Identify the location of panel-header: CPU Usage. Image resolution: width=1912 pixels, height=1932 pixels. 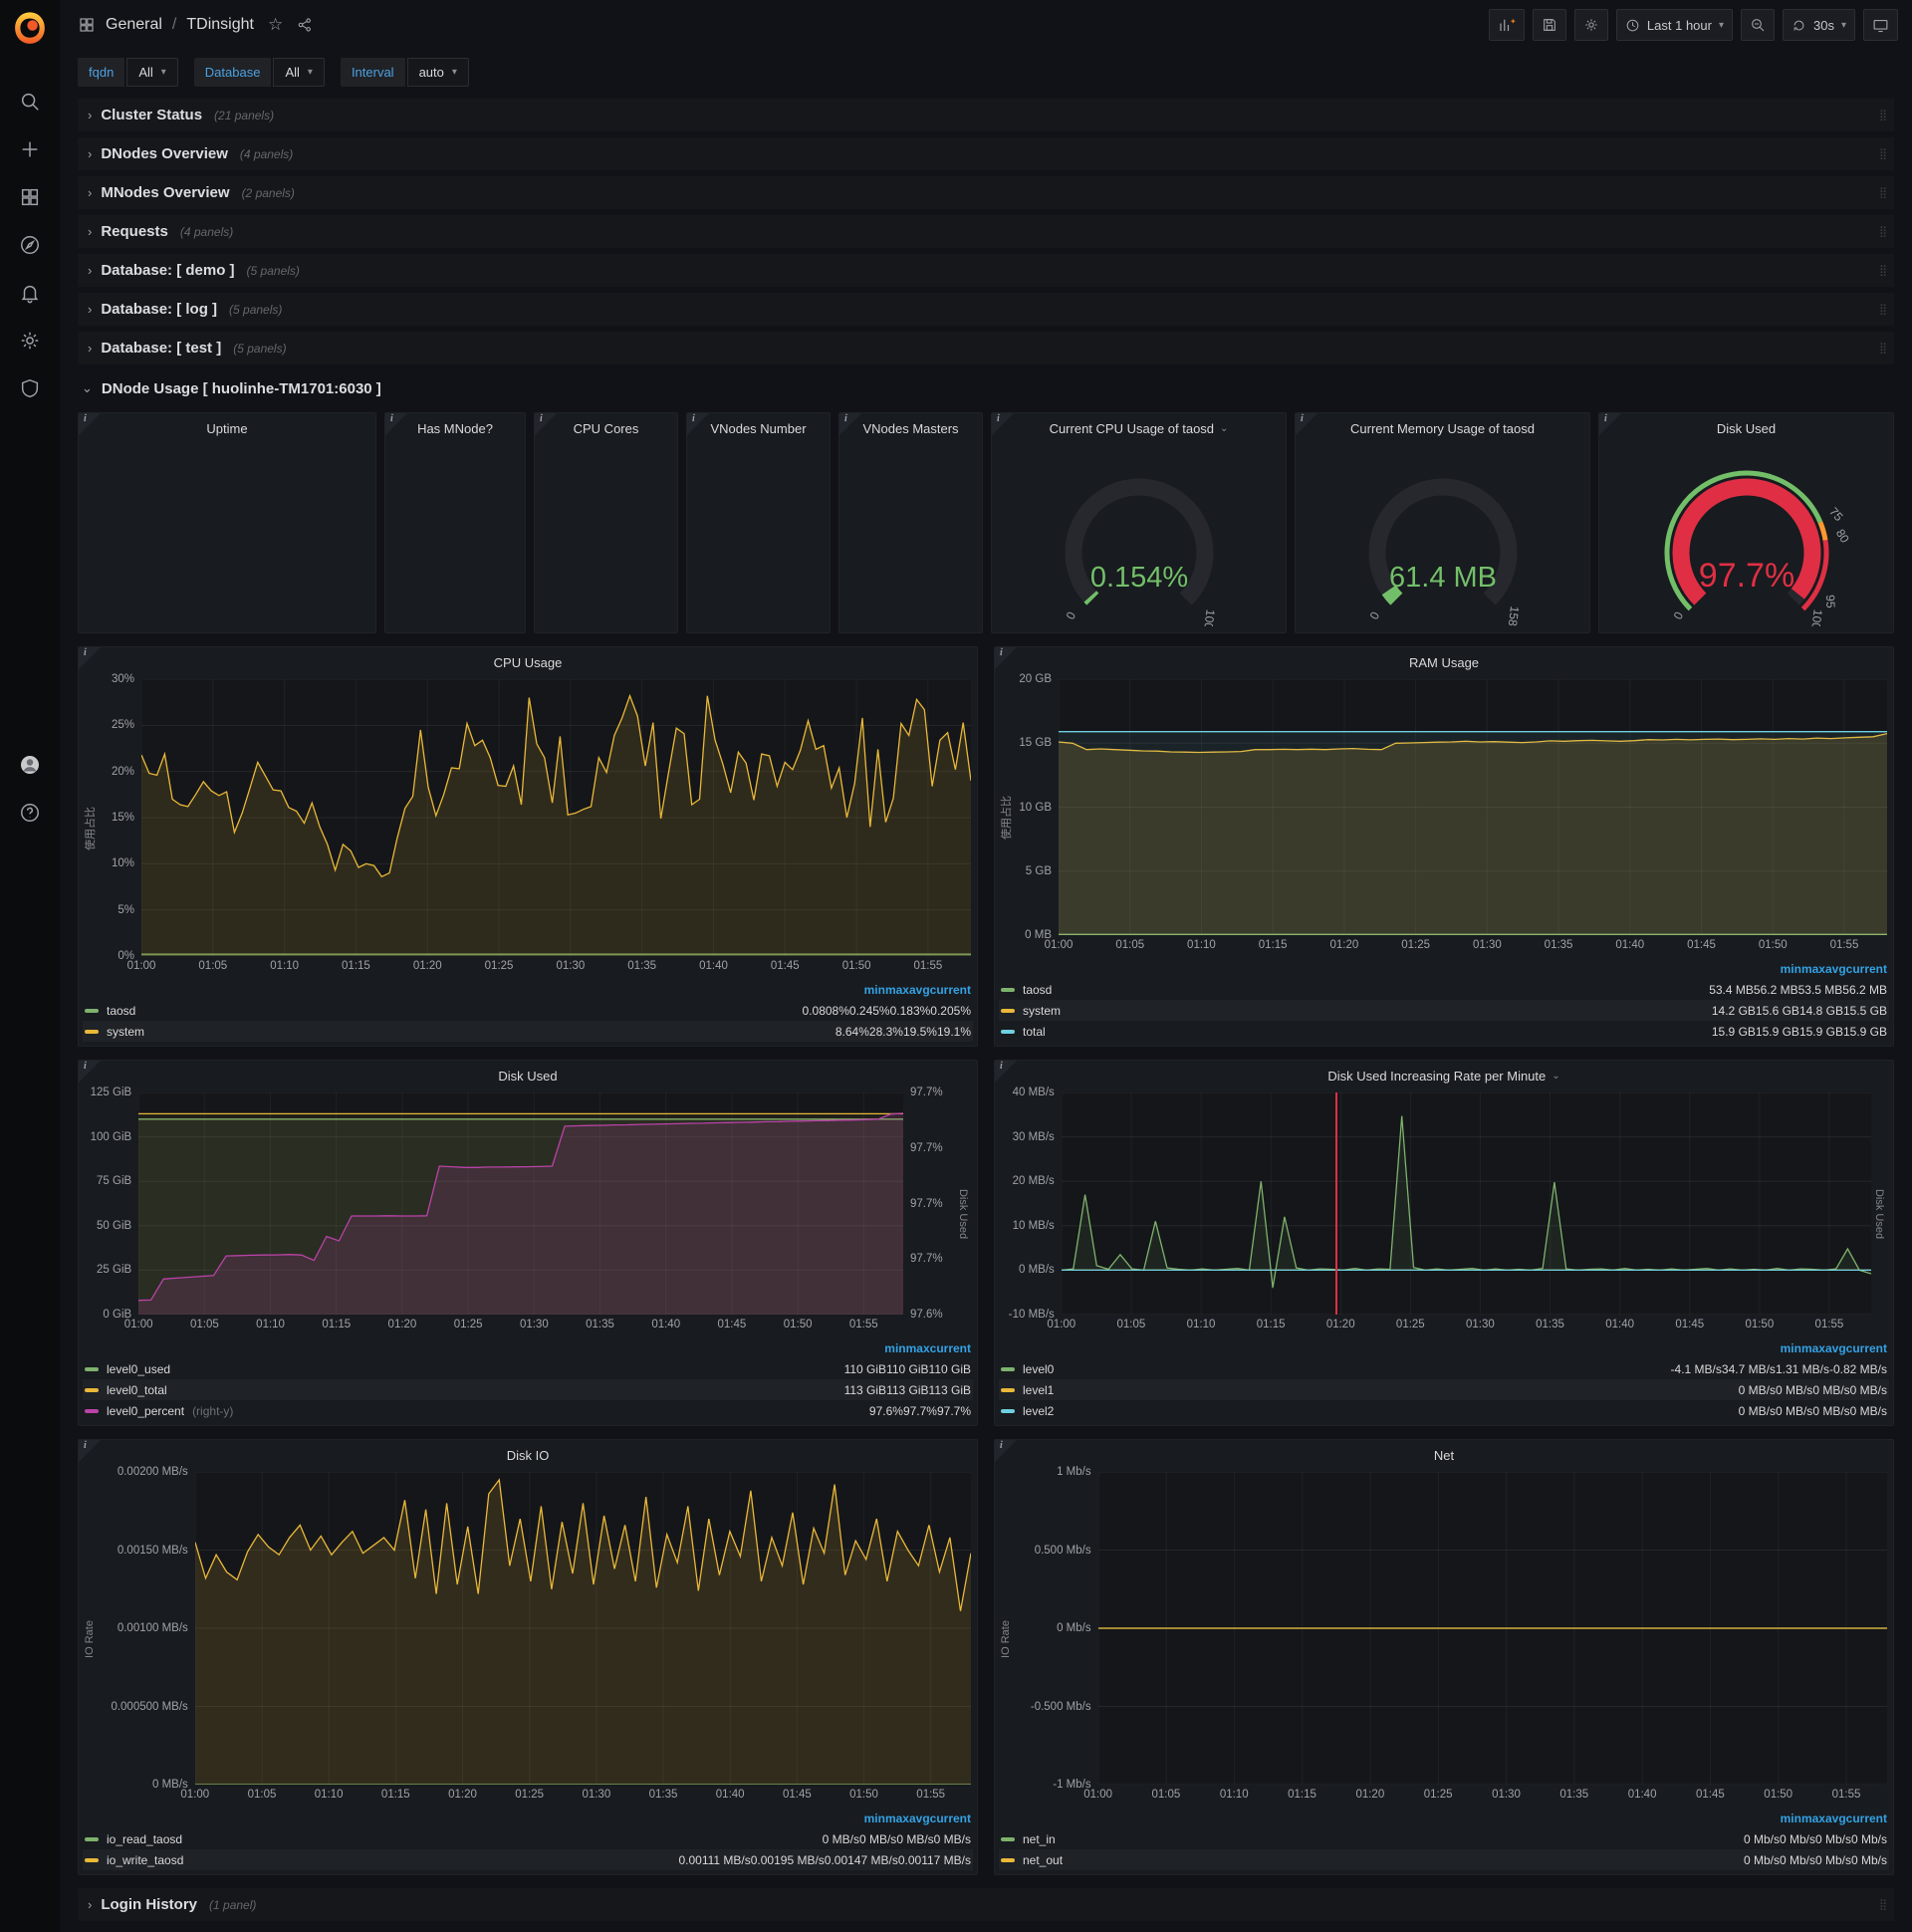
(528, 662).